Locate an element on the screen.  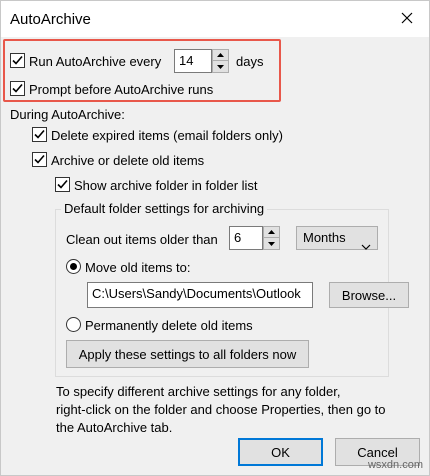
period-selected-value: Months is located at coordinates (324, 237).